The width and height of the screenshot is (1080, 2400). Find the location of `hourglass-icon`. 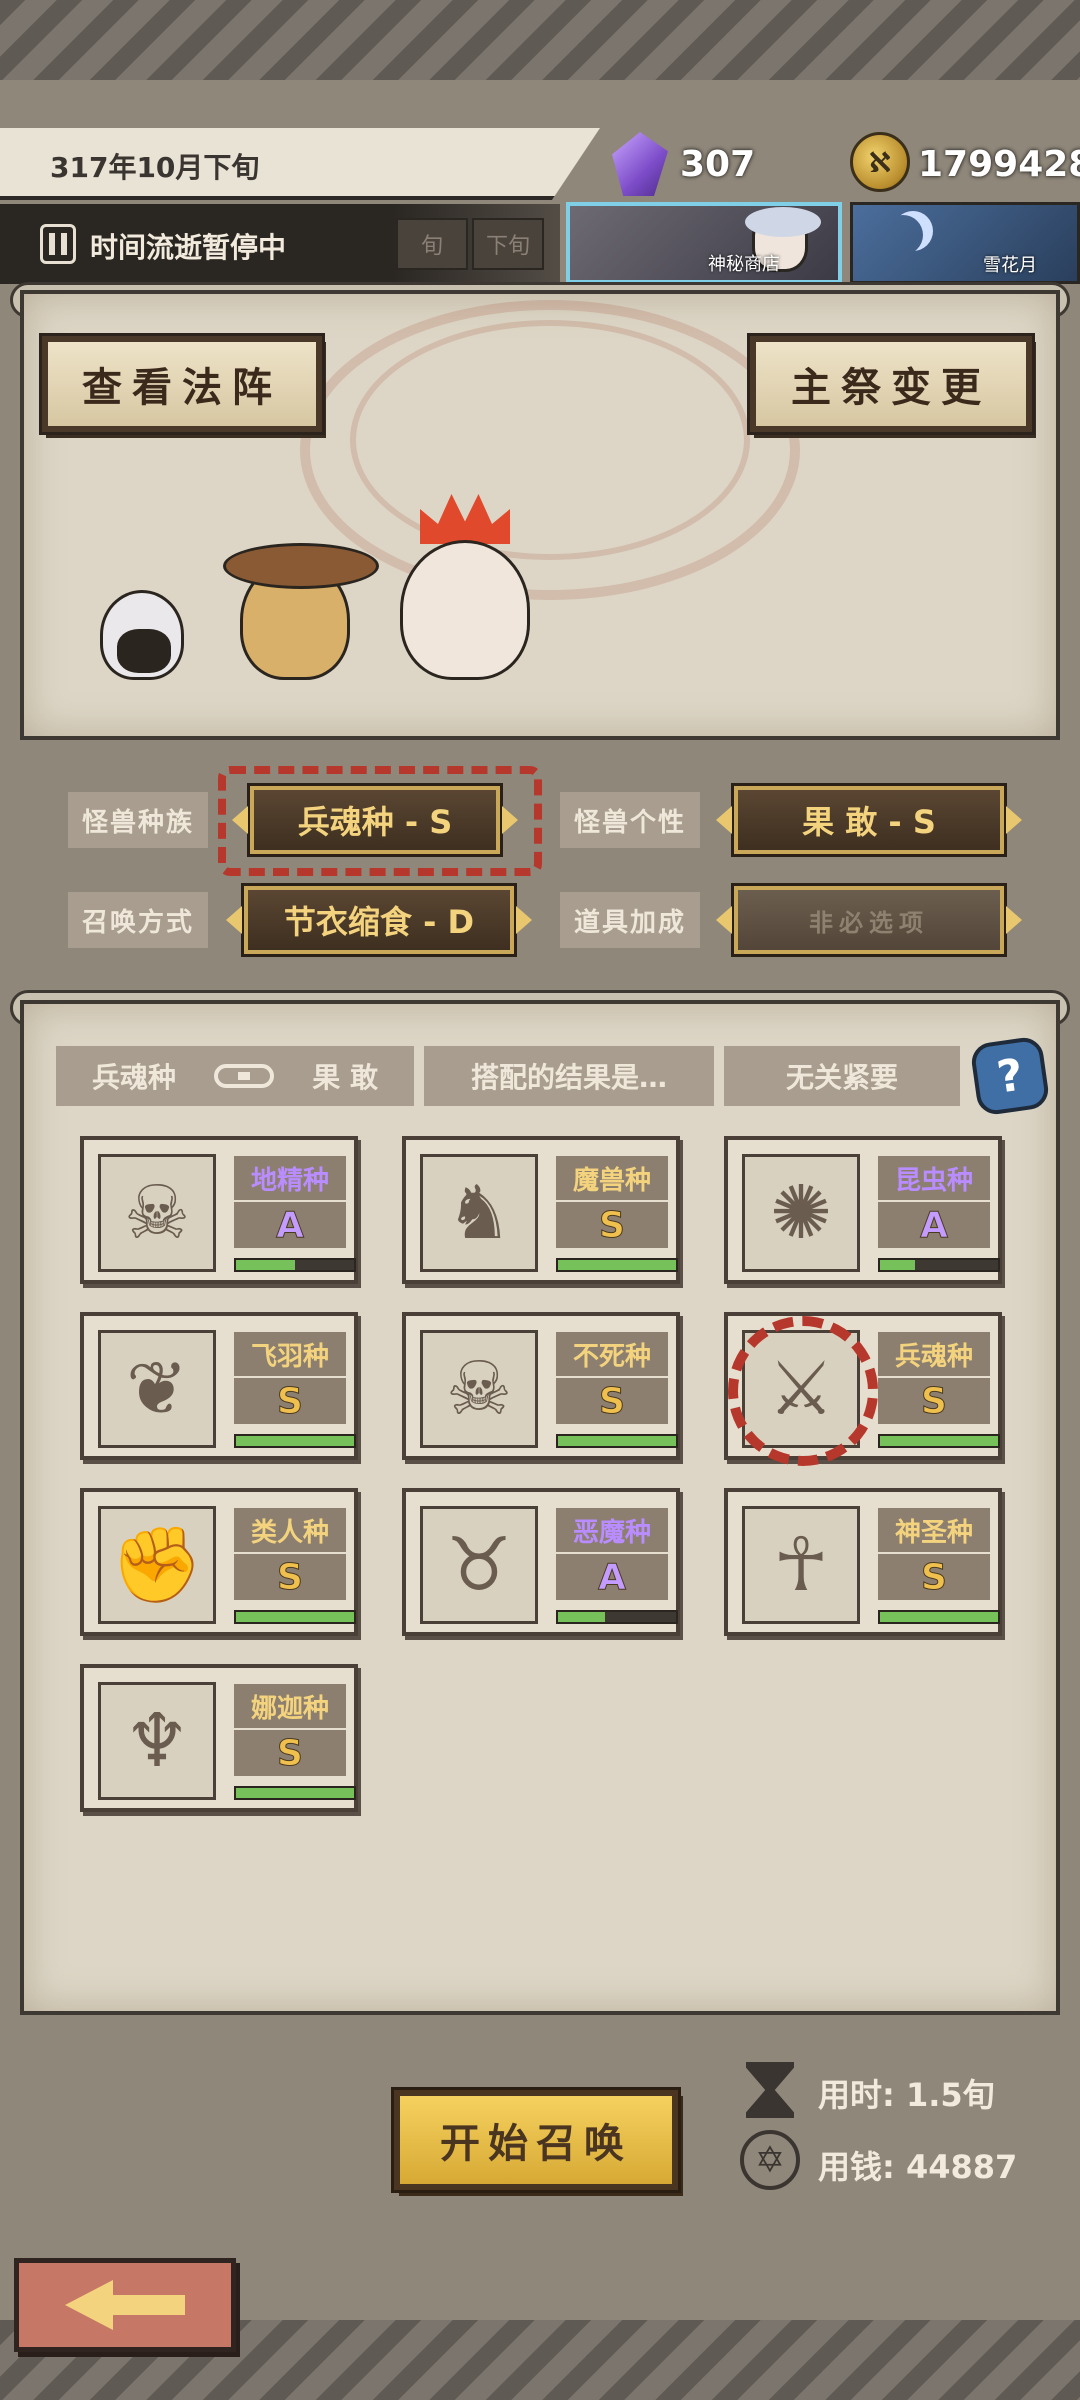

hourglass-icon is located at coordinates (770, 2090).